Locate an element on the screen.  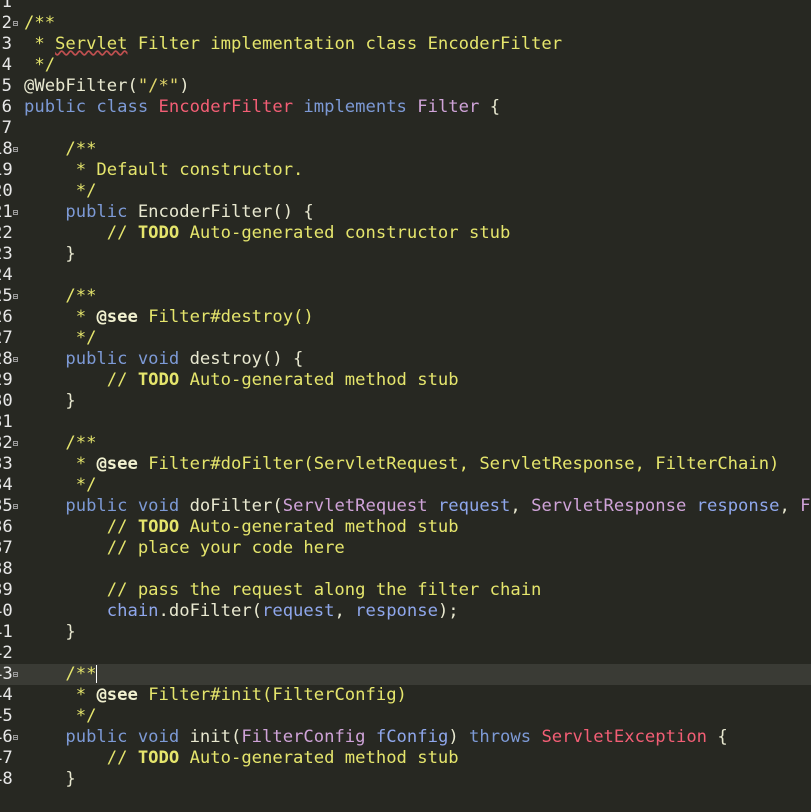
code-token: Filter is located at coordinates (448, 107).